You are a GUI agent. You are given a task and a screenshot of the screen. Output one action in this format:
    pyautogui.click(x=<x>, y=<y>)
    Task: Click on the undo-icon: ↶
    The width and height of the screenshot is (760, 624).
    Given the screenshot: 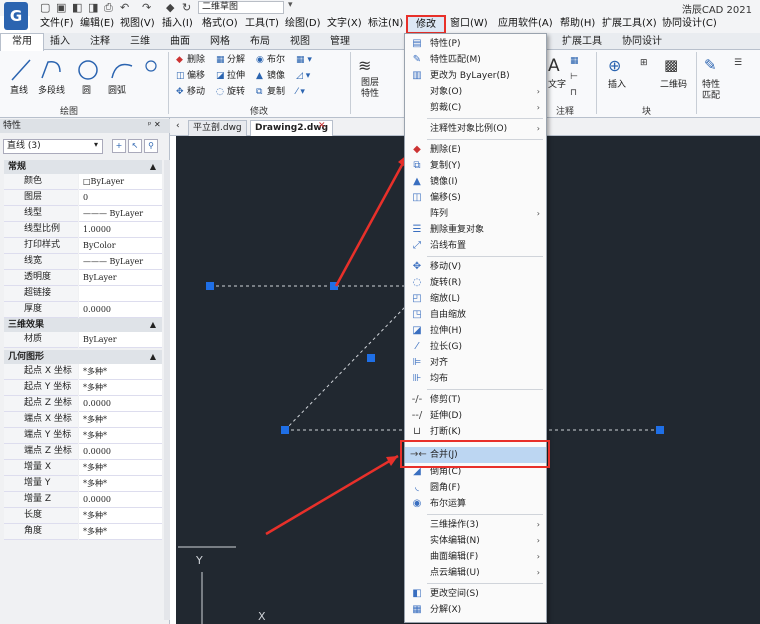 What is the action you would take?
    pyautogui.click(x=124, y=8)
    